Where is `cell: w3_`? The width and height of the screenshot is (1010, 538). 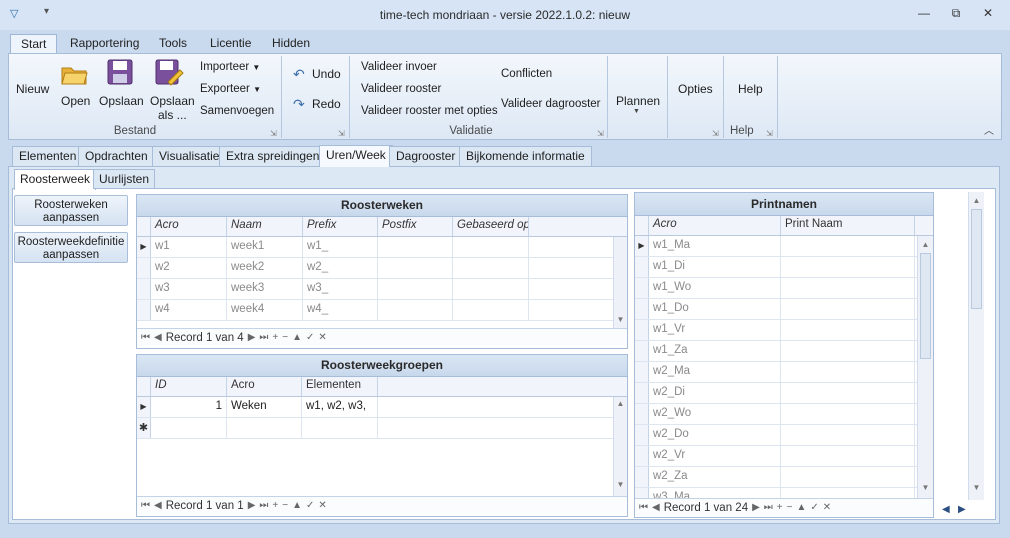 cell: w3_ is located at coordinates (340, 289).